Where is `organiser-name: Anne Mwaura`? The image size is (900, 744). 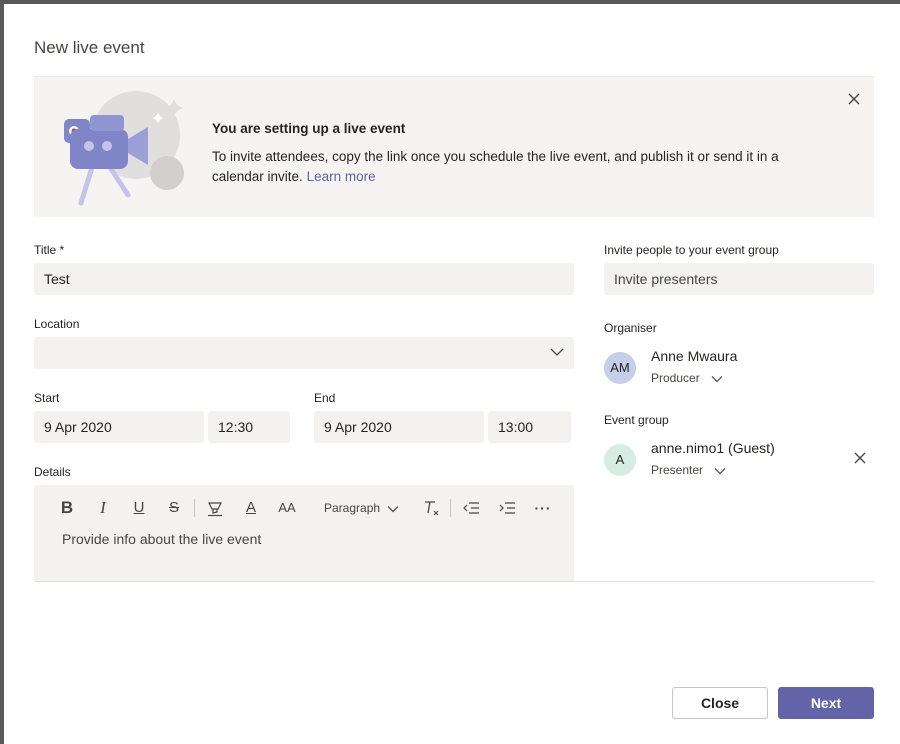 organiser-name: Anne Mwaura is located at coordinates (694, 356).